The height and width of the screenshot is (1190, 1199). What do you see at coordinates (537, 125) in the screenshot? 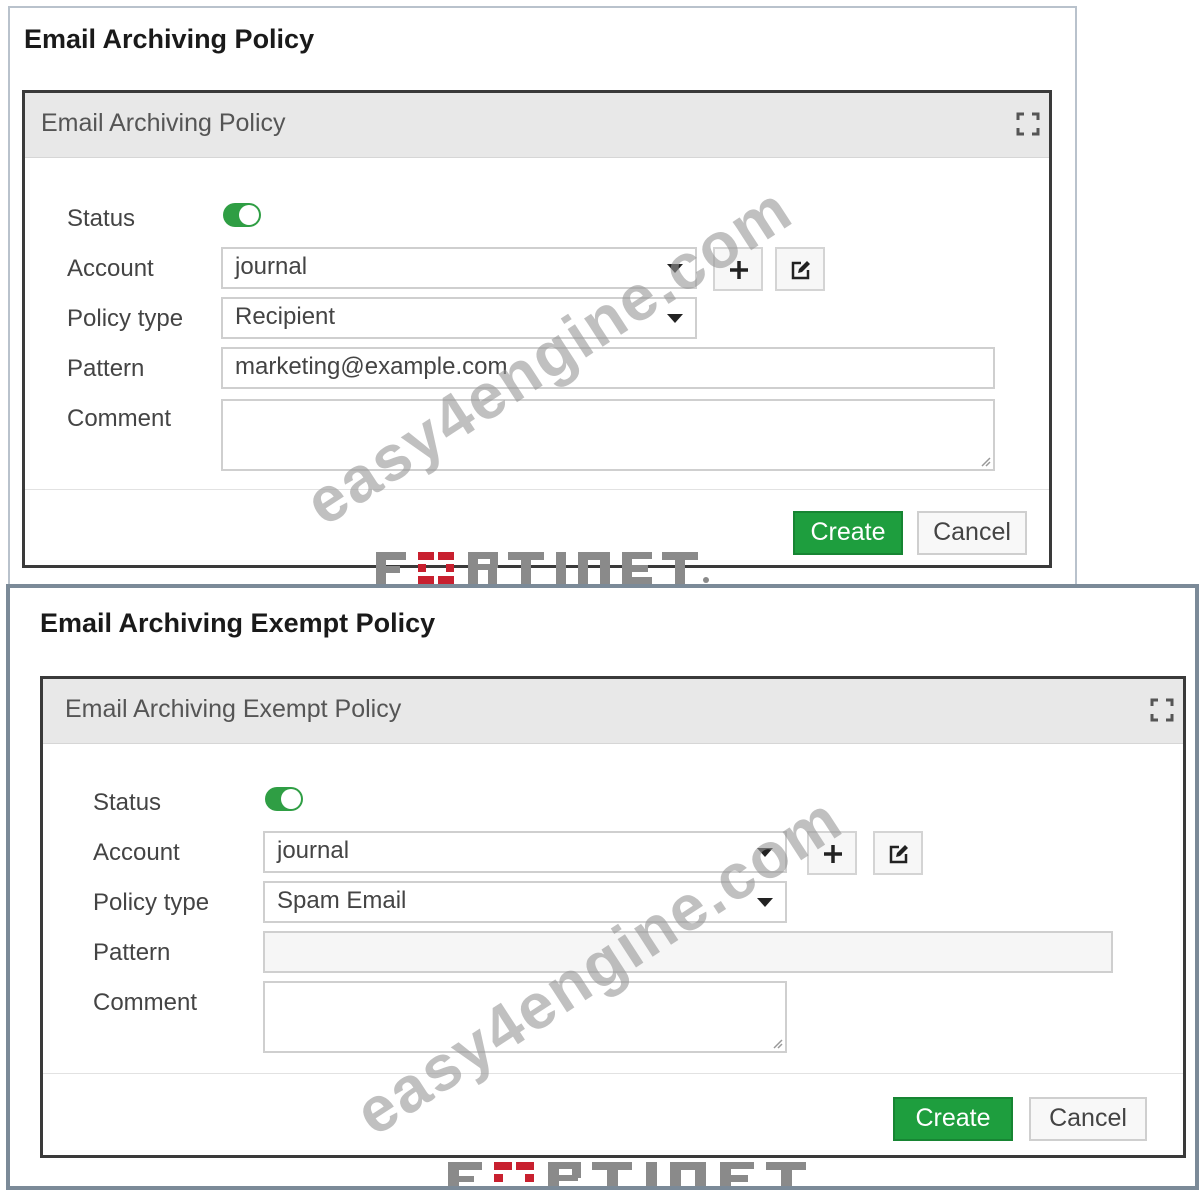
I see `dialog-header: Email Archiving Policy` at bounding box center [537, 125].